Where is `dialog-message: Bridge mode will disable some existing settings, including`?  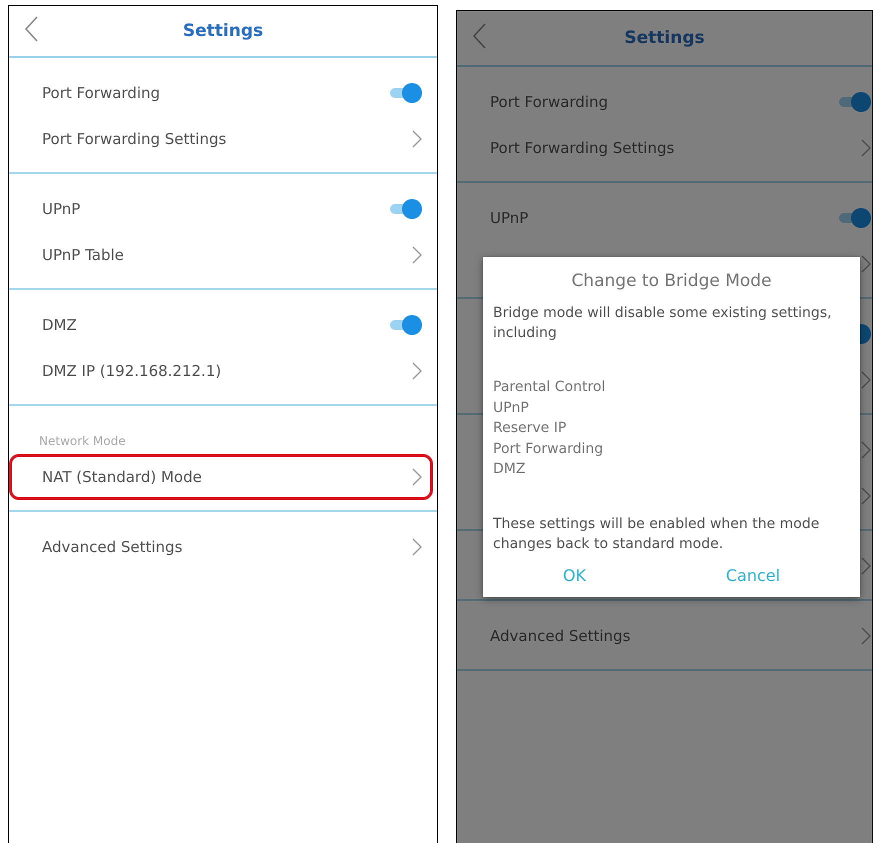 dialog-message: Bridge mode will disable some existing settings, including is located at coordinates (663, 323).